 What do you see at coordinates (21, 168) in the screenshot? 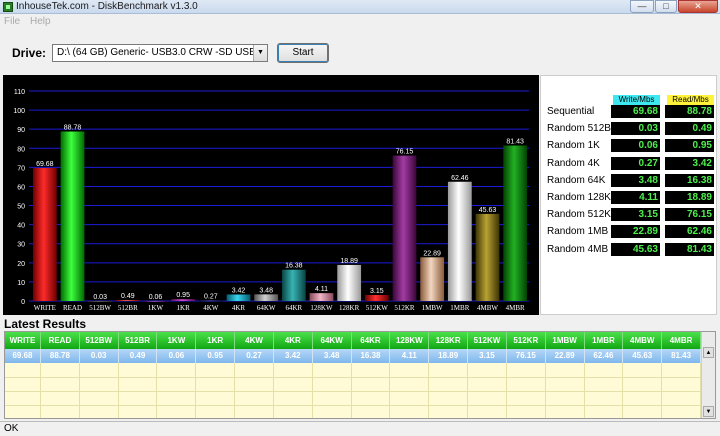
I see `y-tick-label: 70` at bounding box center [21, 168].